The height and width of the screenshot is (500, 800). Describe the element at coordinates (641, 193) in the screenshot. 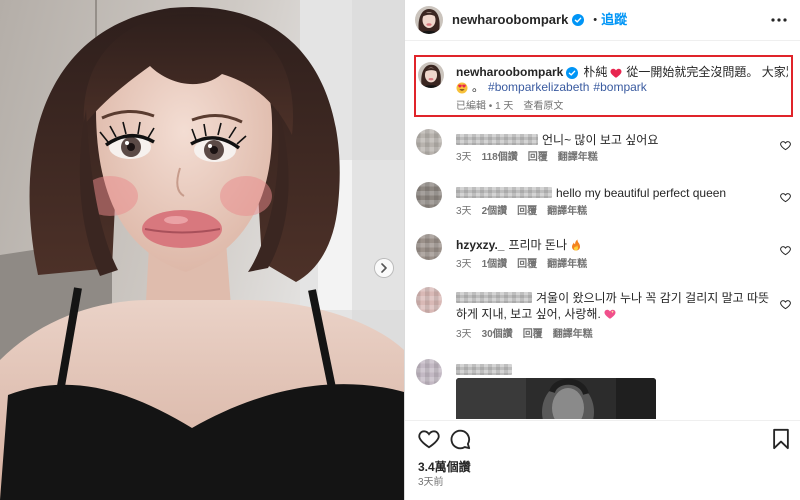

I see `comment-text: hello my beautiful perfect queen` at that location.